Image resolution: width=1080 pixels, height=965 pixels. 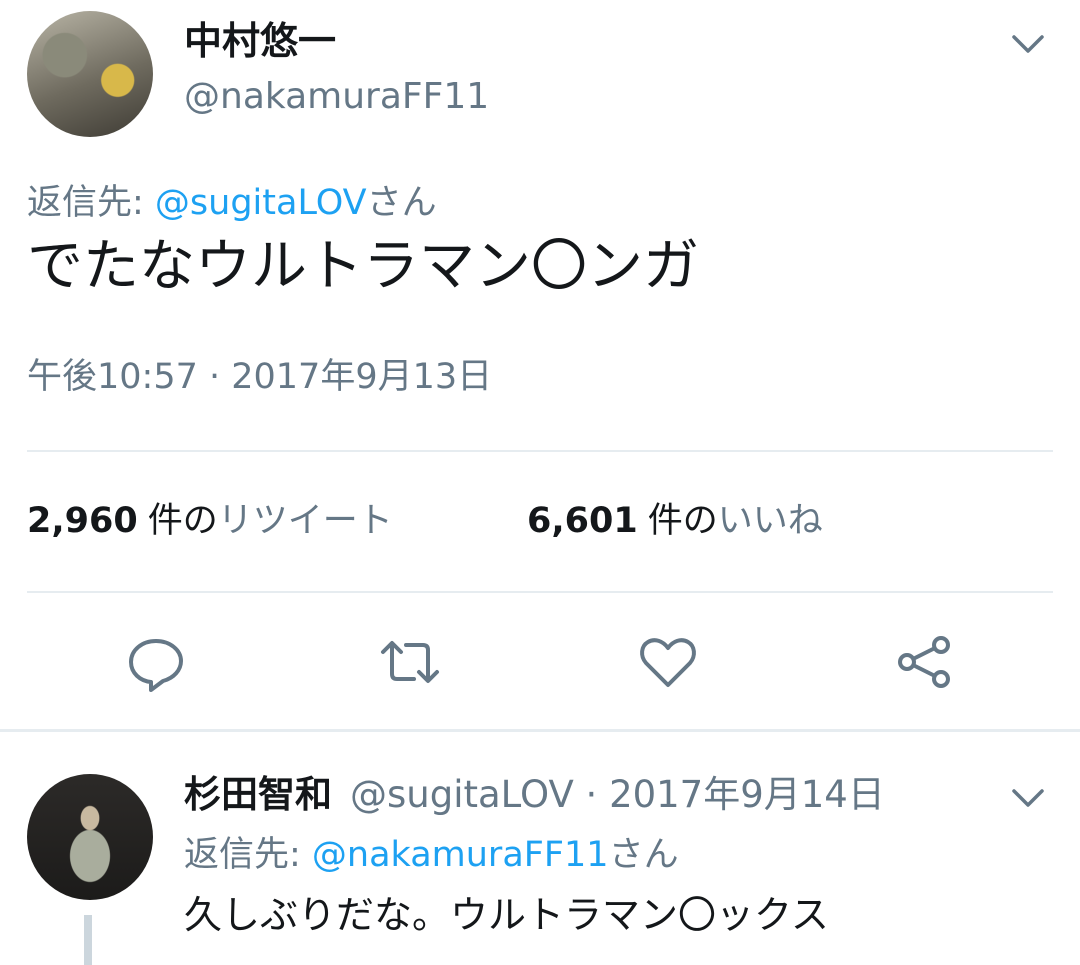 What do you see at coordinates (91, 203) in the screenshot?
I see `reply-to-prefix: 返信先:` at bounding box center [91, 203].